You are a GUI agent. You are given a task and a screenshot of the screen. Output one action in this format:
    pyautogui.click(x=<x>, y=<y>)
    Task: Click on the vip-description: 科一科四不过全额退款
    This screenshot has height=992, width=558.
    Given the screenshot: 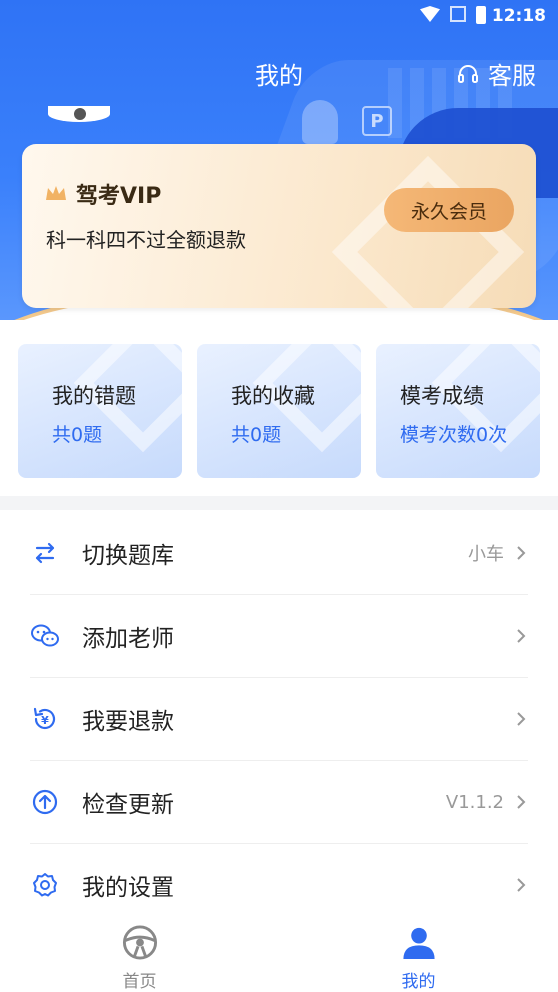 What is the action you would take?
    pyautogui.click(x=146, y=240)
    